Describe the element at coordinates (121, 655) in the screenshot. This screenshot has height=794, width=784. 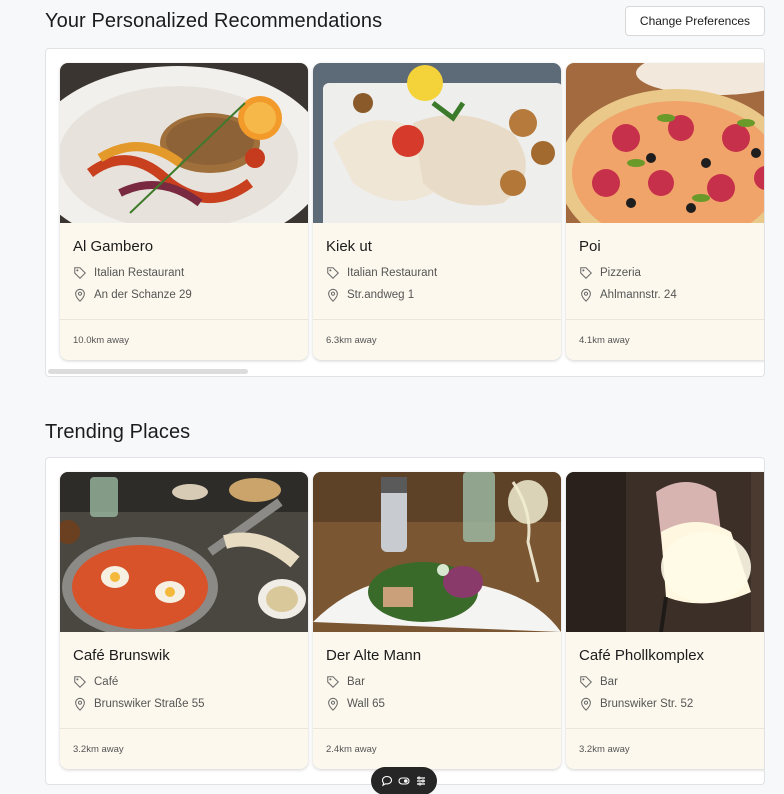
I see `restaurant-name: Café Brunswik` at that location.